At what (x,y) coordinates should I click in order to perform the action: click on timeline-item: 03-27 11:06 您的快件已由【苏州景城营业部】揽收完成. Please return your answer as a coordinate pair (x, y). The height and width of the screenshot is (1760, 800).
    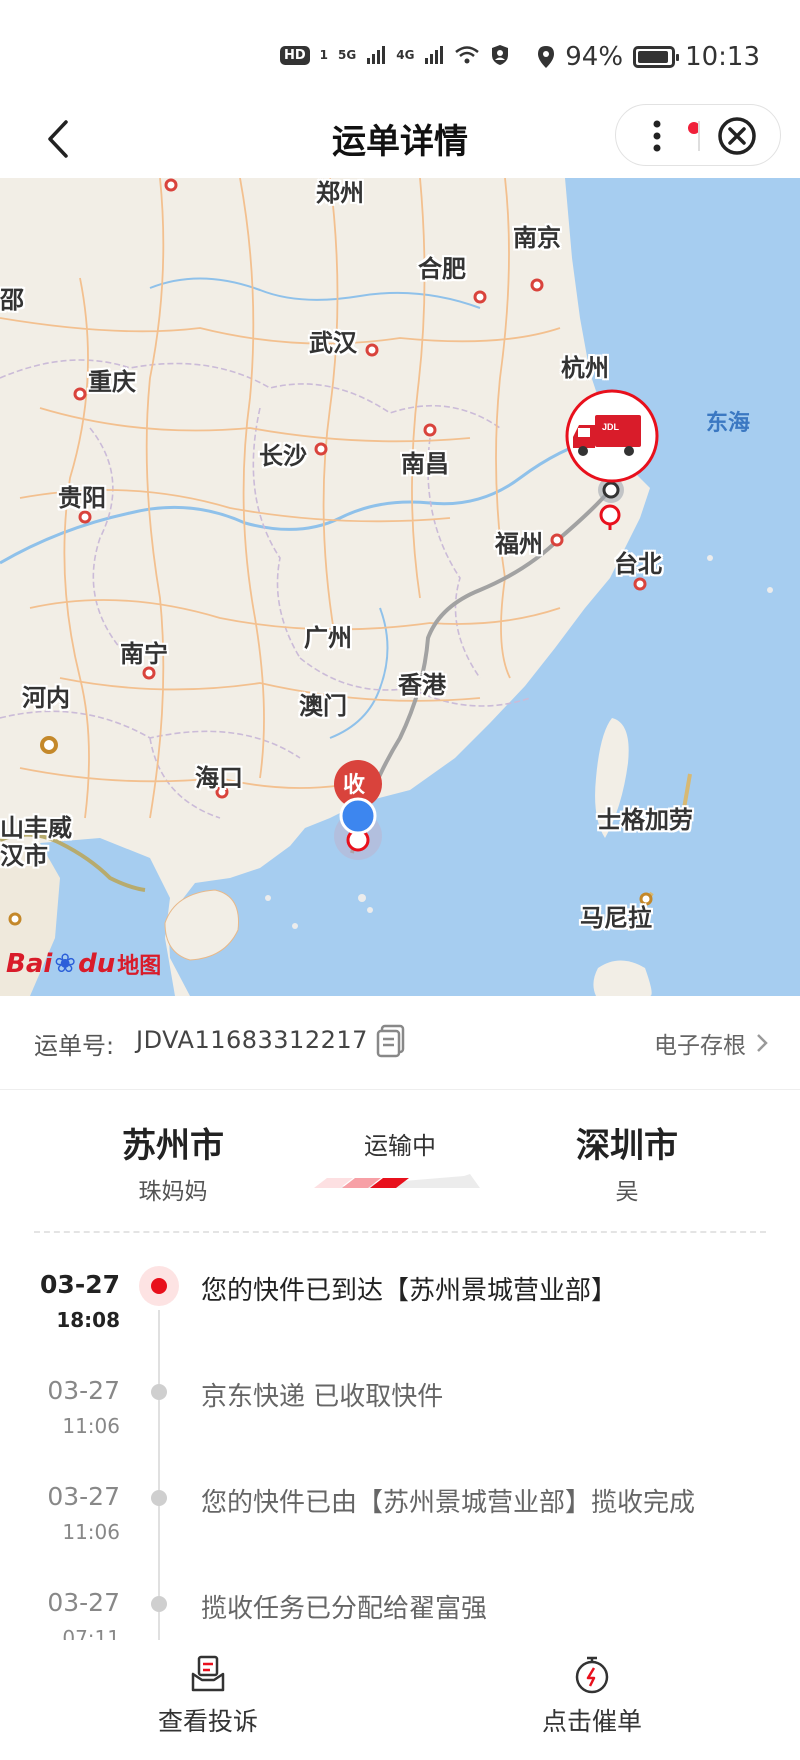
    Looking at the image, I should click on (400, 1515).